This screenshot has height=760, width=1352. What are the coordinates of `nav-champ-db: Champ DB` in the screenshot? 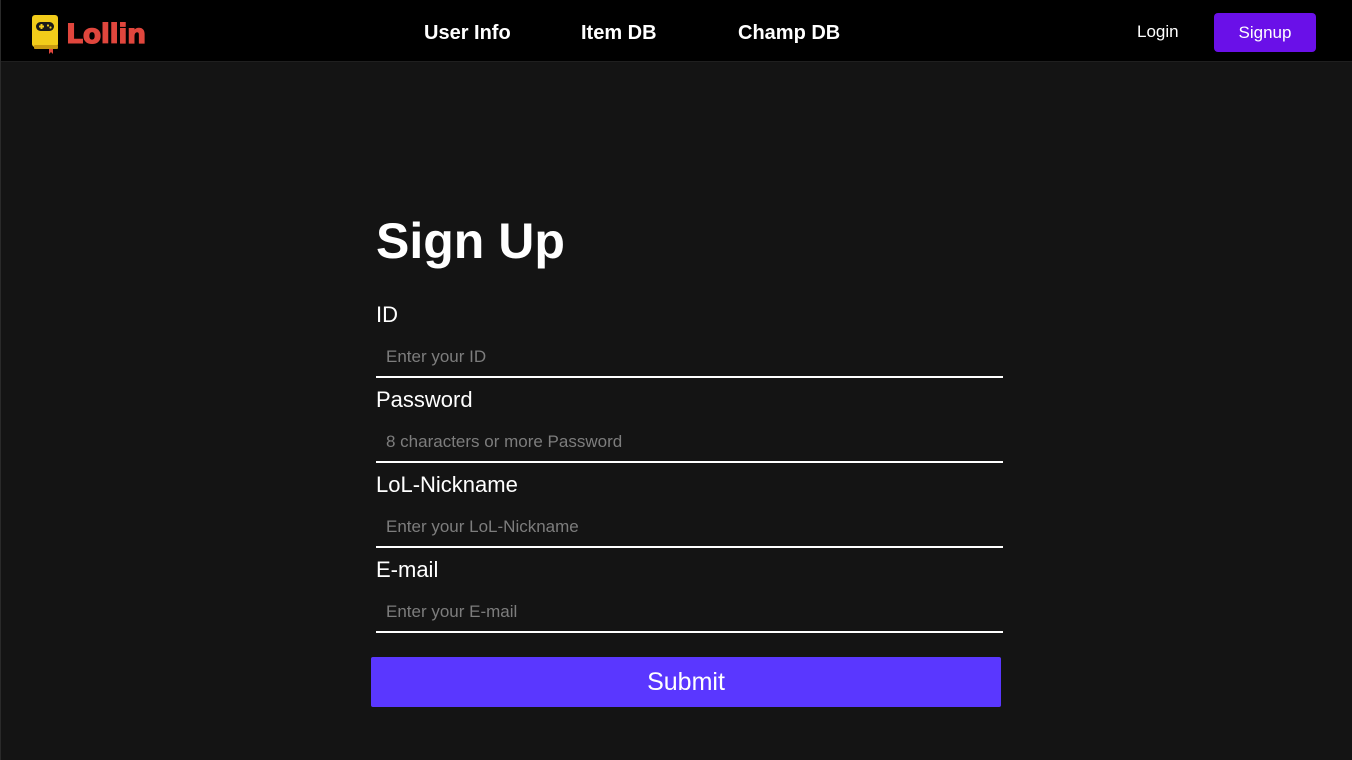 It's located at (789, 33).